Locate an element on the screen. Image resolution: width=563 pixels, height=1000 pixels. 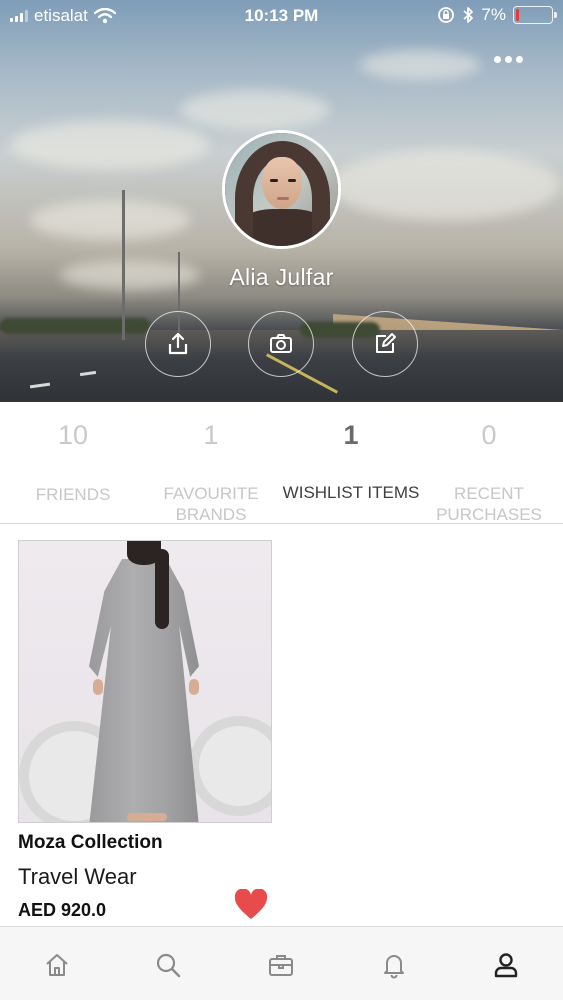
edit-icon is located at coordinates (386, 343).